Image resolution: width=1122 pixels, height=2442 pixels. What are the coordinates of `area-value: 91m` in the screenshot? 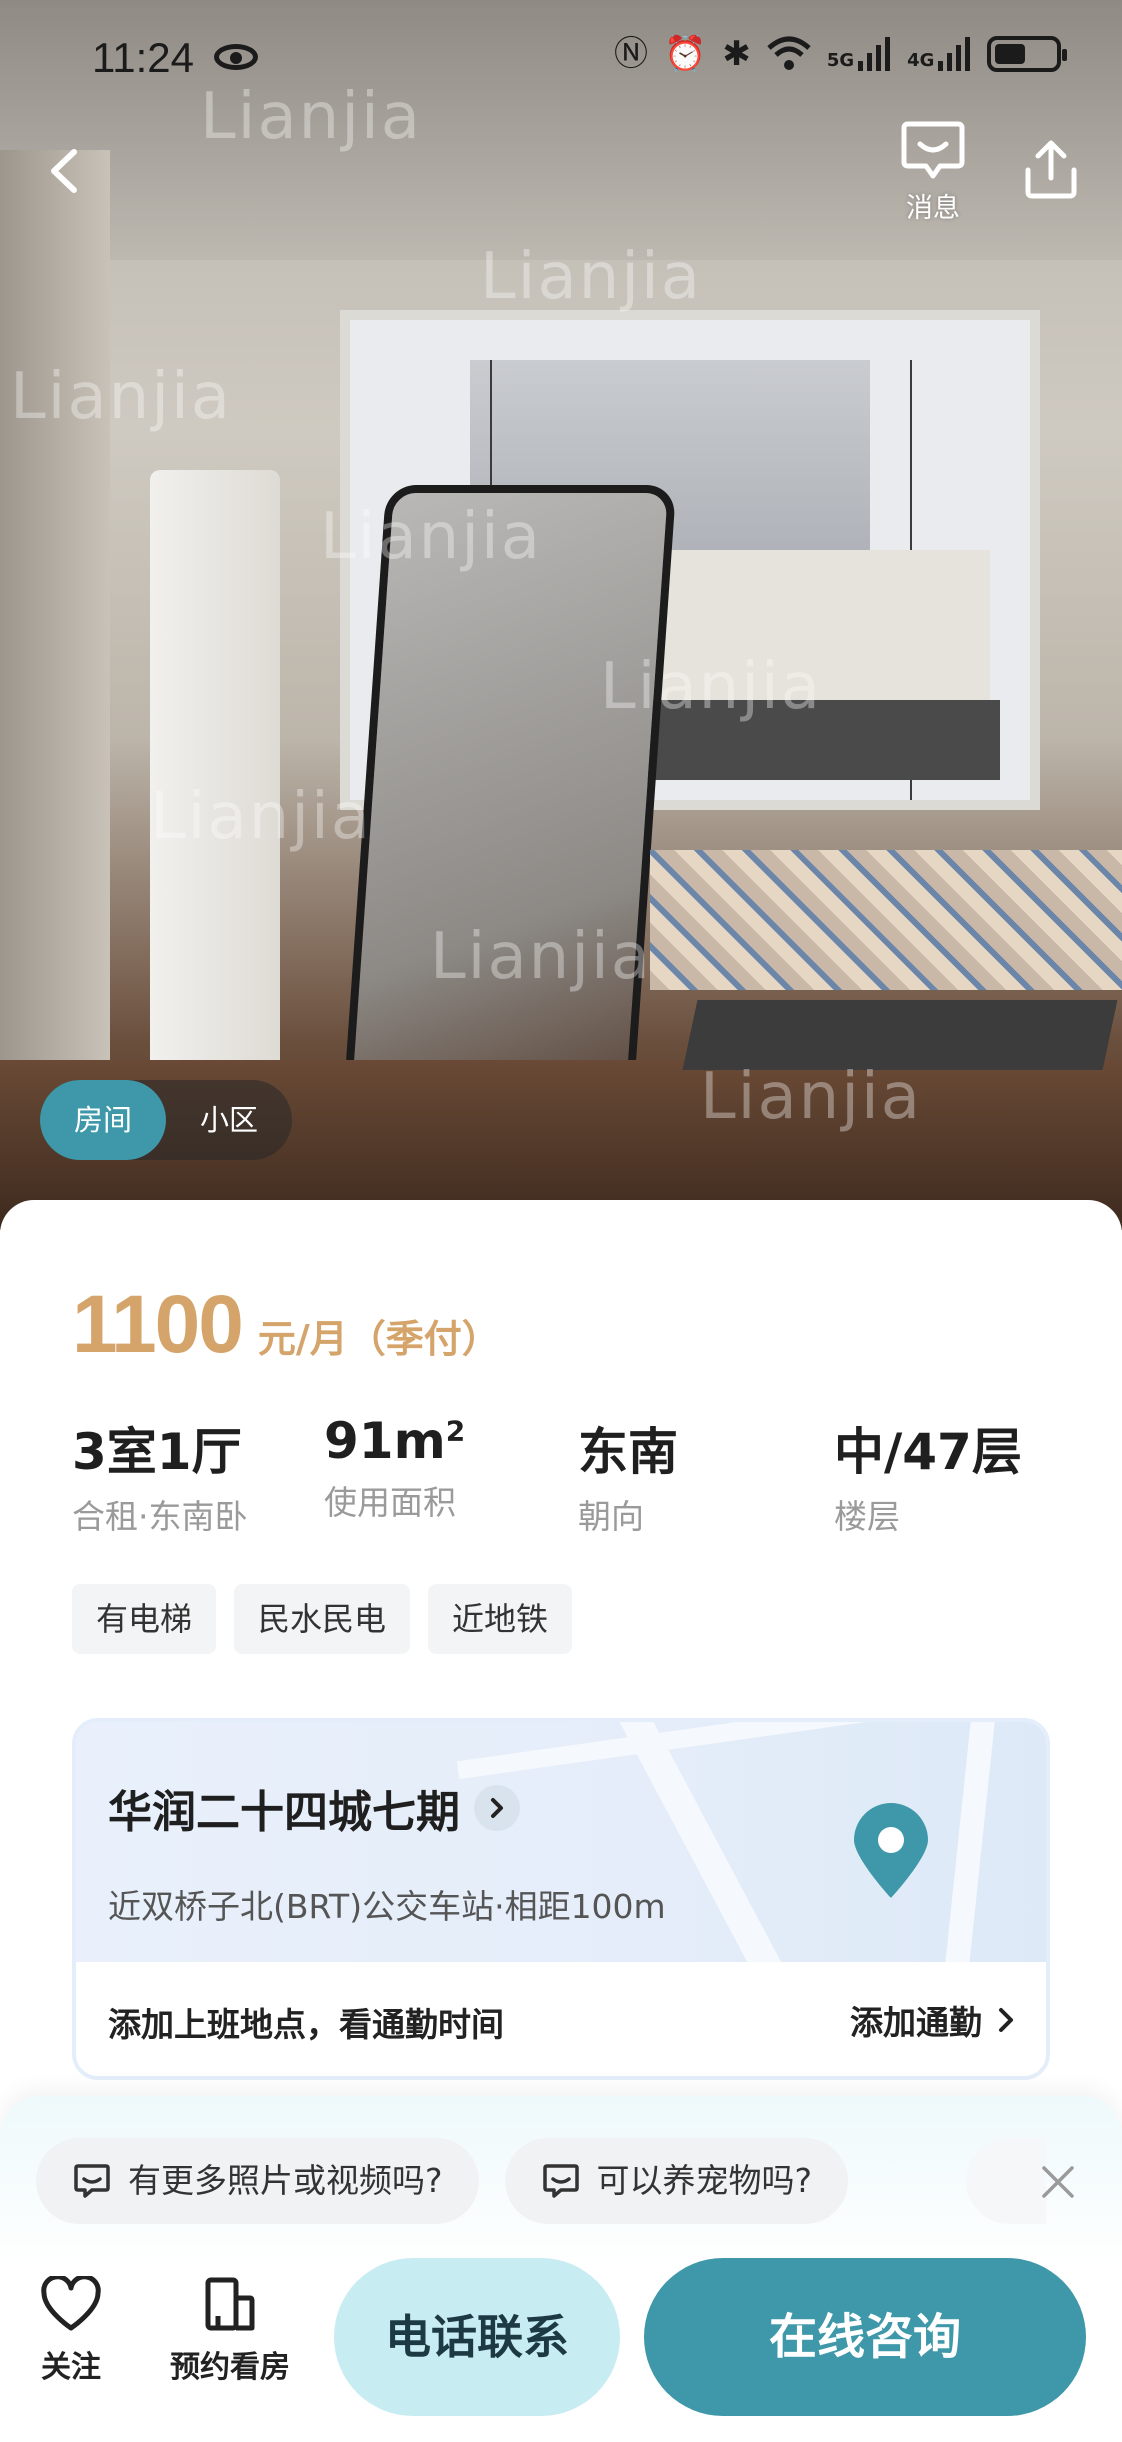 It's located at (385, 1441).